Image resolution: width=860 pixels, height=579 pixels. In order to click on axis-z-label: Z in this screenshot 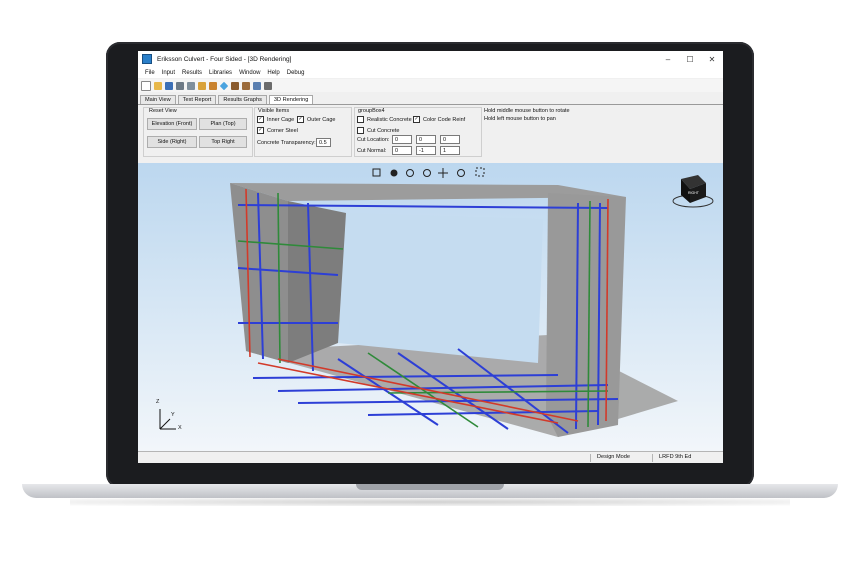, I will do `click(158, 402)`.